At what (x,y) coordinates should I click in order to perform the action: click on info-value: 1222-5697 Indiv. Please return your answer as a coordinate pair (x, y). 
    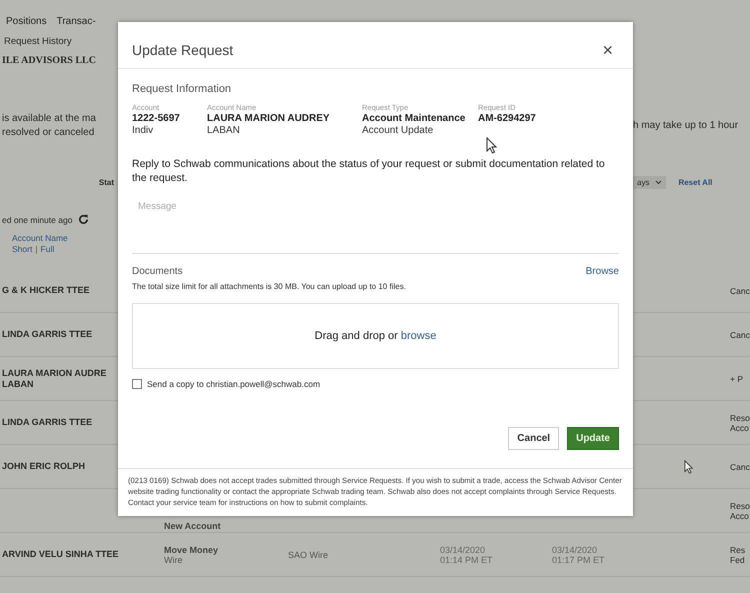
    Looking at the image, I should click on (156, 125).